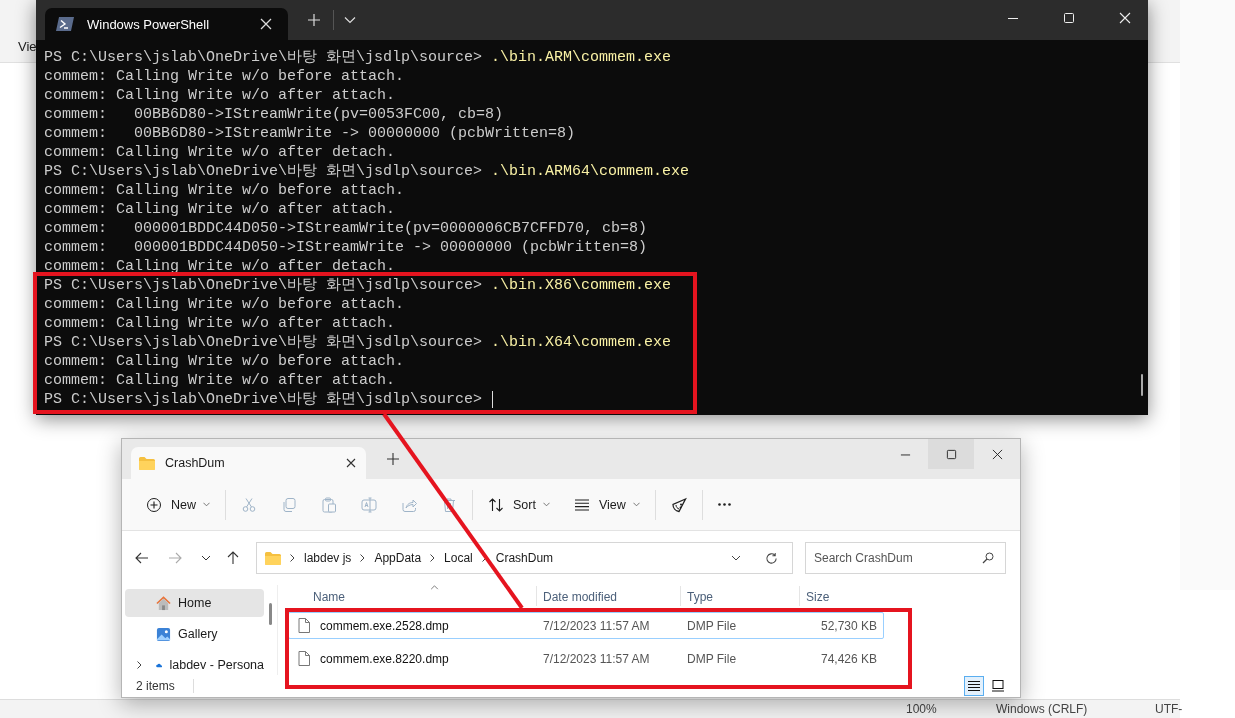  I want to click on search-icon, so click(988, 558).